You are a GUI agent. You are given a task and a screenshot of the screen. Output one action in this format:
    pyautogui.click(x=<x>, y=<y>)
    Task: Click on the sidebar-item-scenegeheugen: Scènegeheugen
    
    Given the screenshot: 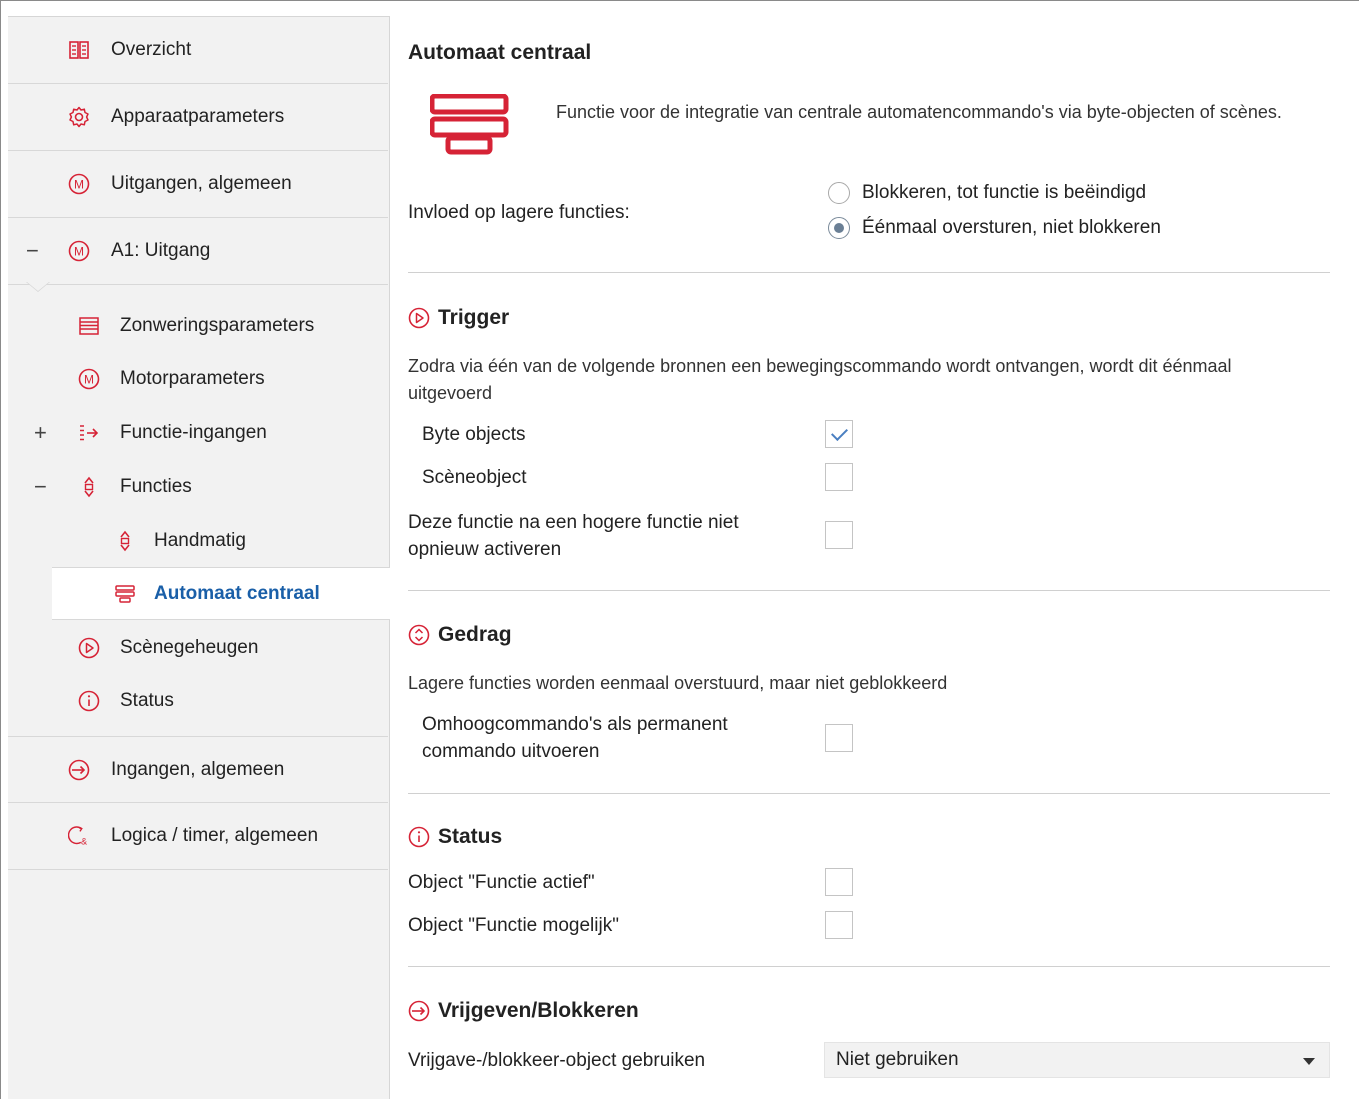 What is the action you would take?
    pyautogui.click(x=198, y=647)
    